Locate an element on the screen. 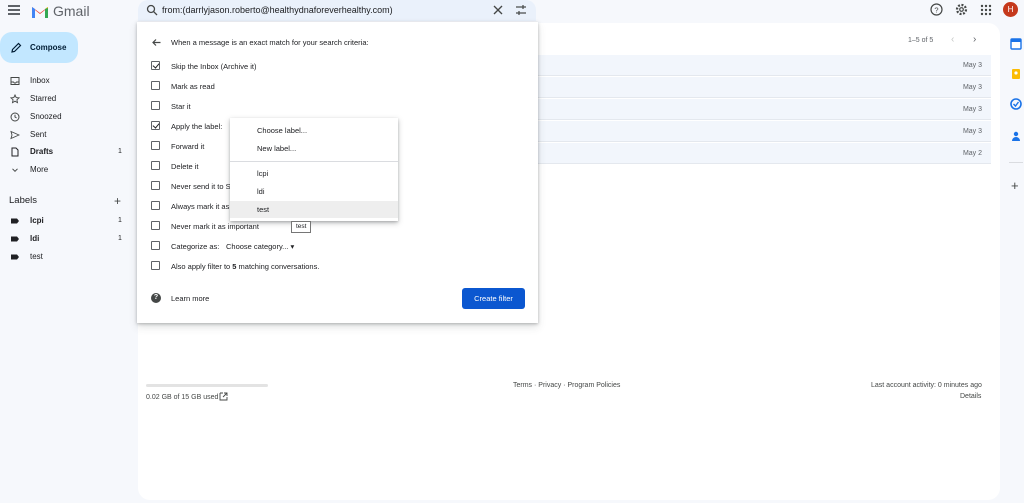 The width and height of the screenshot is (1024, 503). unread-count: 1 is located at coordinates (120, 238).